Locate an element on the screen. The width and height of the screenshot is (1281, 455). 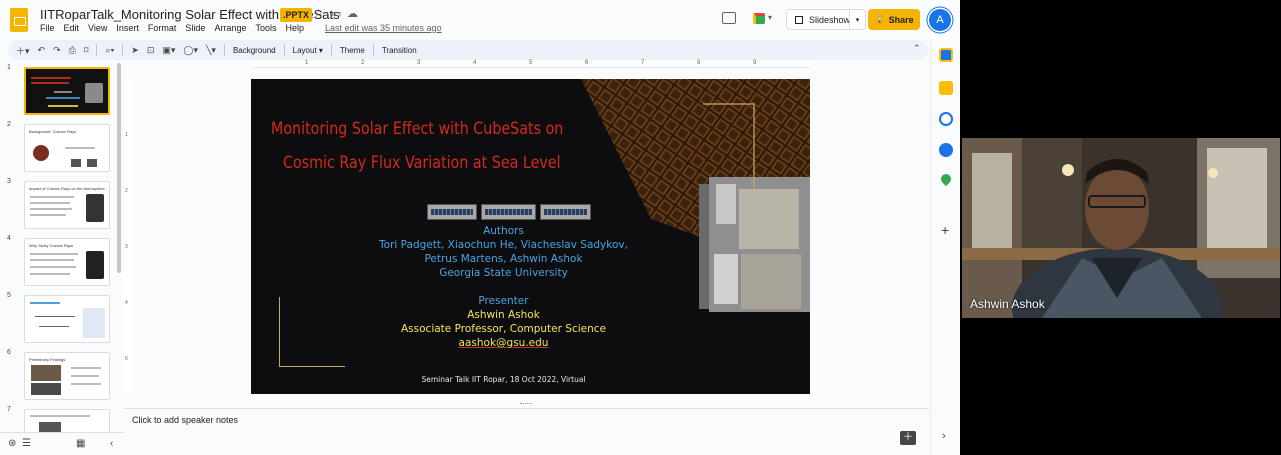
slide-title-line-1: Monitoring Solar Effect with CubeSats on is located at coordinates (417, 129).